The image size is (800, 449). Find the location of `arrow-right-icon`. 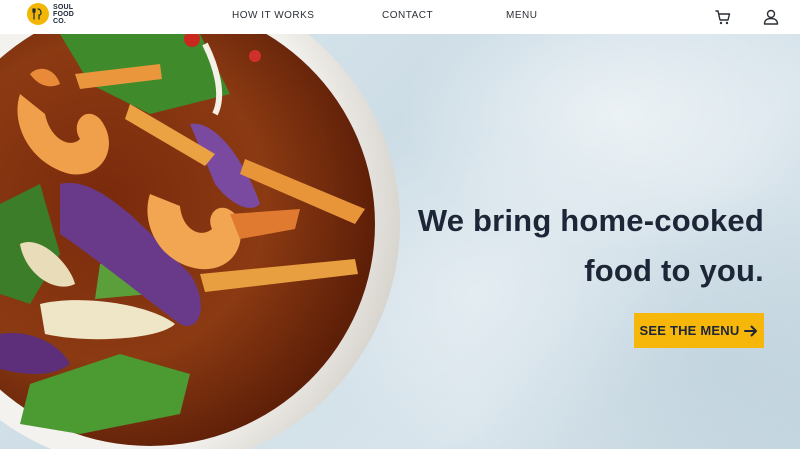

arrow-right-icon is located at coordinates (751, 331).